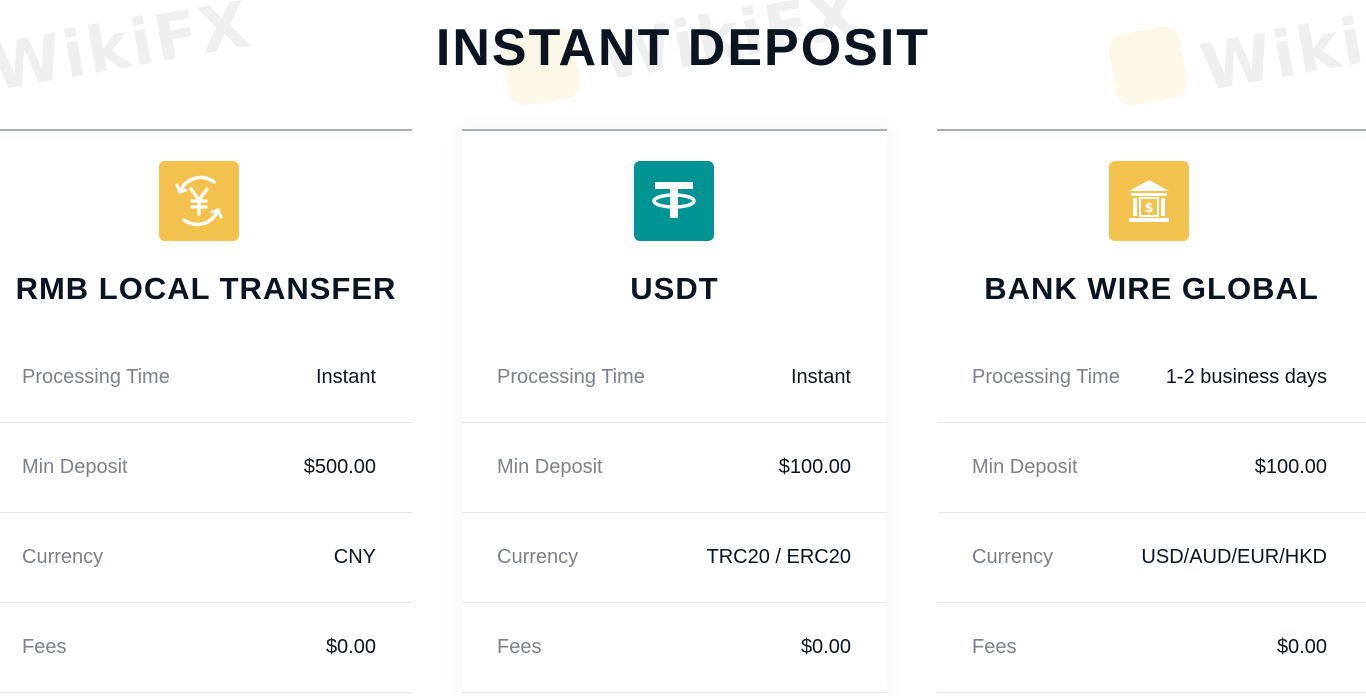 This screenshot has width=1366, height=696. I want to click on row-currency: Currency USD/AUD/EUR/HKD, so click(1151, 558).